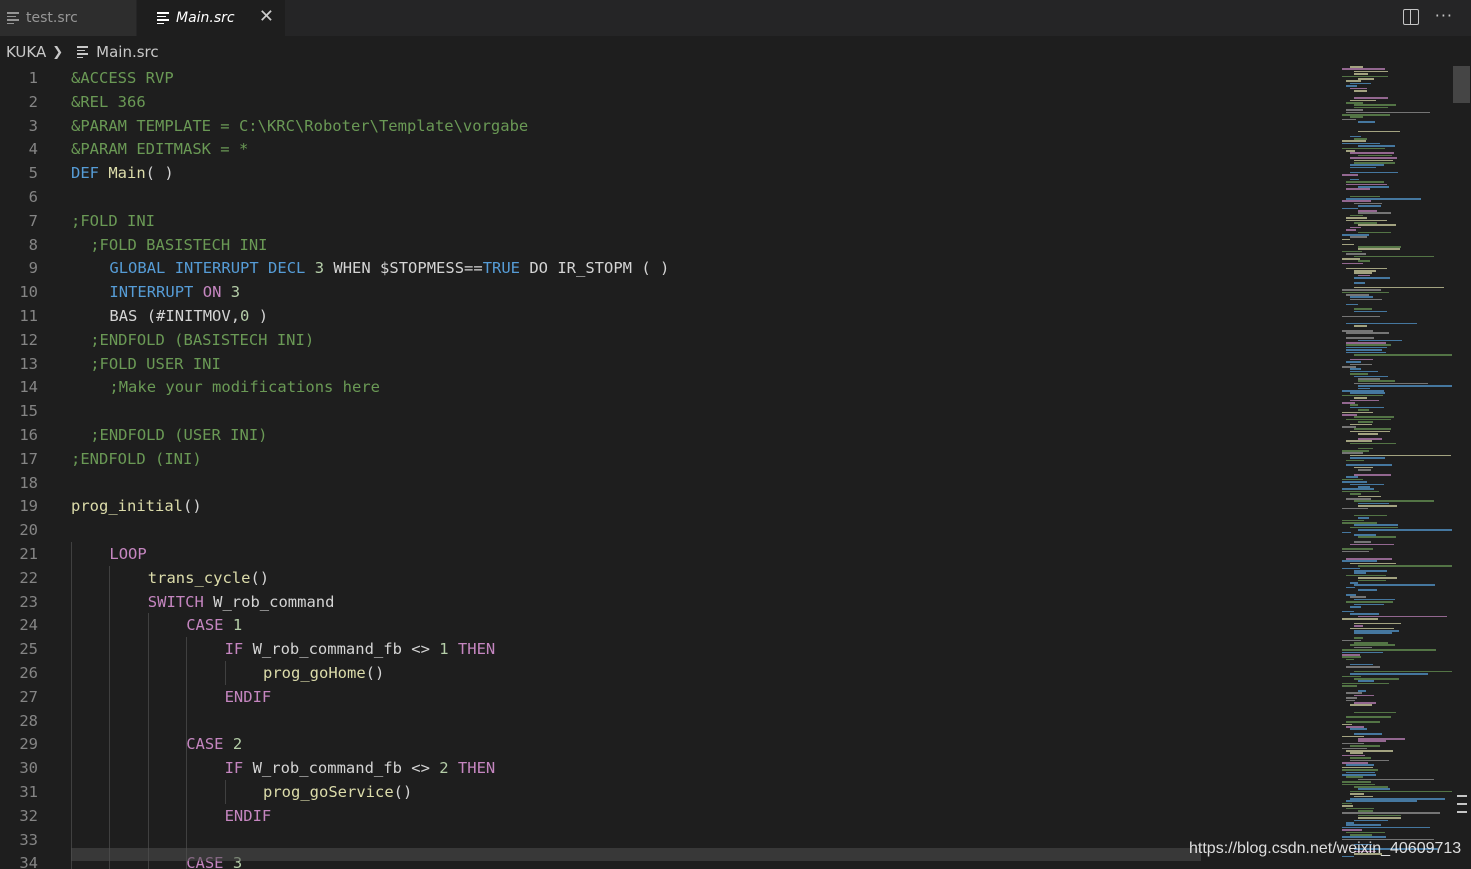 The image size is (1471, 869). I want to click on code-line: 20, so click(670, 530).